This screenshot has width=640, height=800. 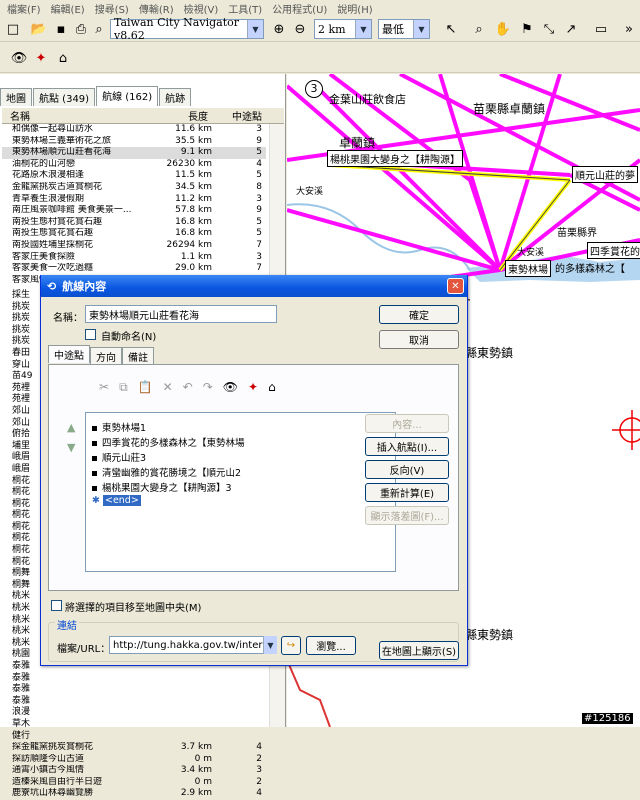 I want to click on list-item: 順元山莊3, so click(x=119, y=457).